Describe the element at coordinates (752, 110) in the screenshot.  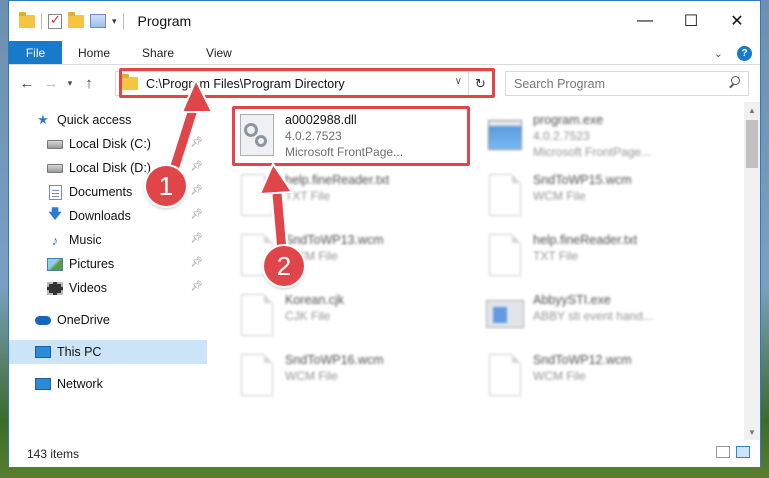
I see `scroll-up-icon: ▲` at that location.